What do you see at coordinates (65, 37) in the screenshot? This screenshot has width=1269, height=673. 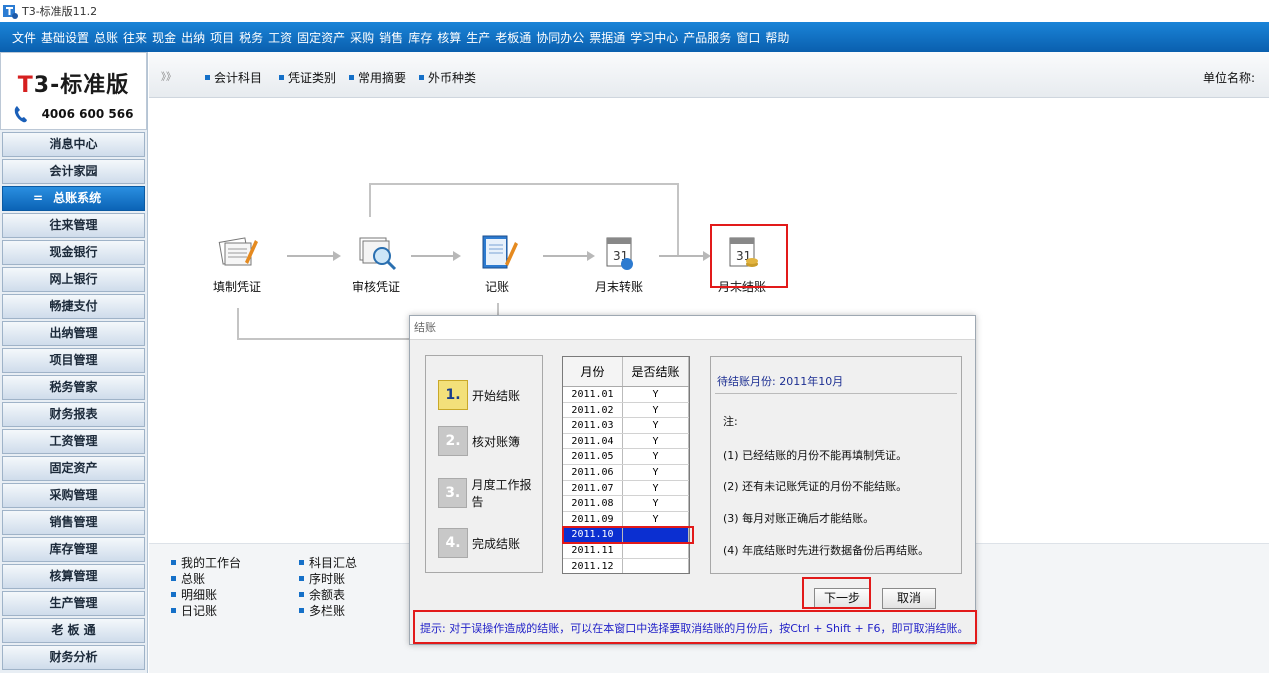 I see `menu-item: 基础设置` at bounding box center [65, 37].